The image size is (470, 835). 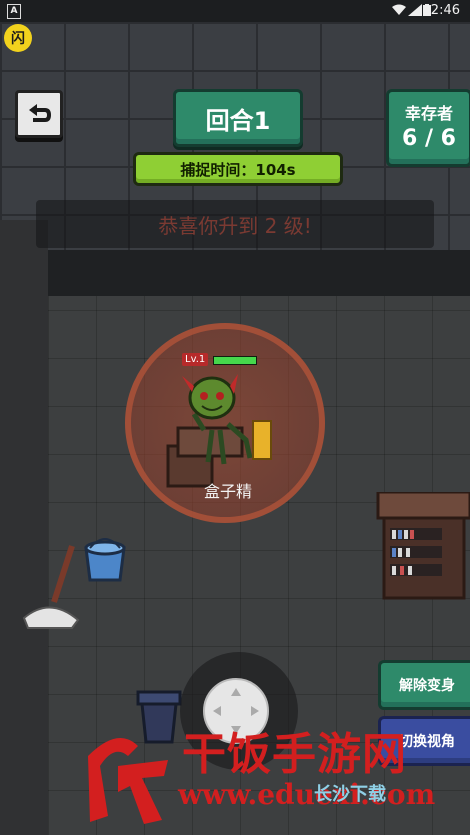 What do you see at coordinates (14, 11) in the screenshot?
I see `app-notification-icon: A` at bounding box center [14, 11].